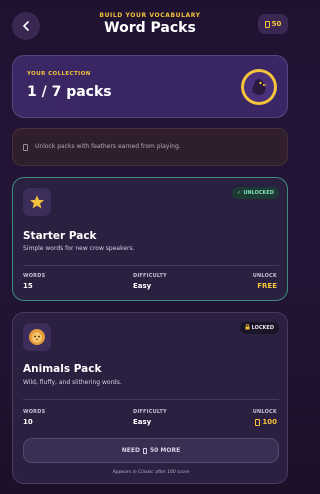  Describe the element at coordinates (269, 422) in the screenshot. I see `unlock-value: 100` at that location.